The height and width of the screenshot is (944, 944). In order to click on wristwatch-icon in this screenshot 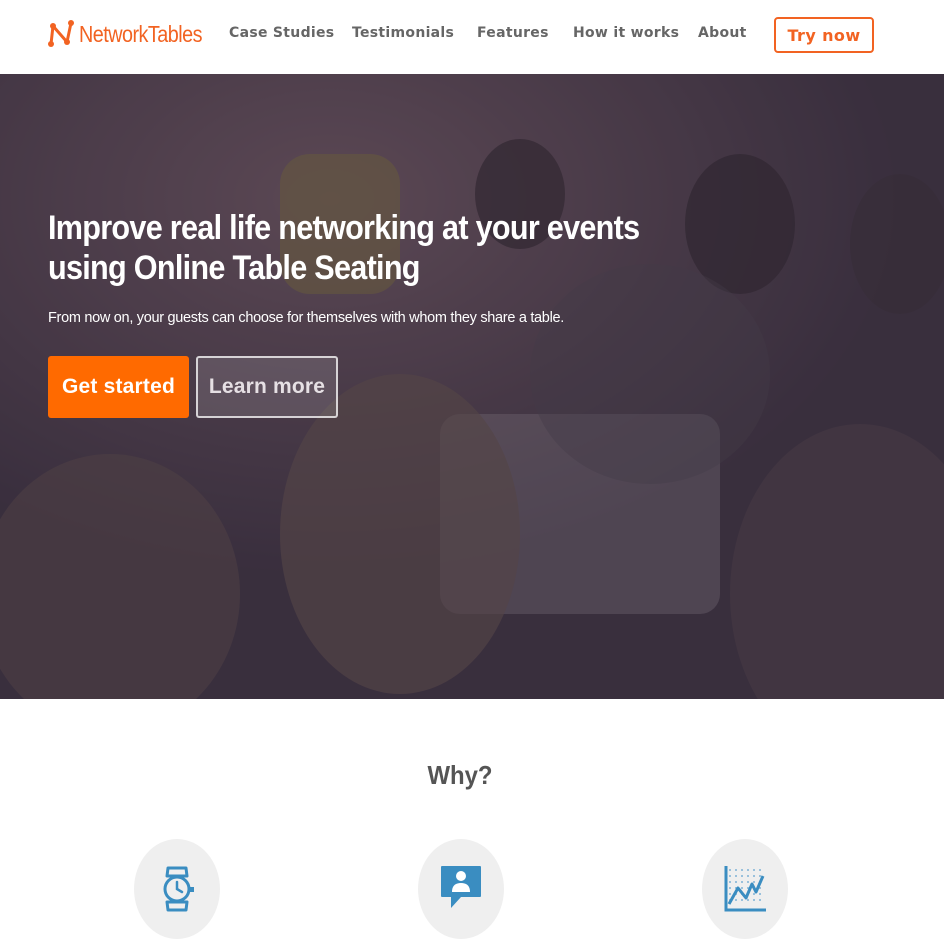, I will do `click(178, 889)`.